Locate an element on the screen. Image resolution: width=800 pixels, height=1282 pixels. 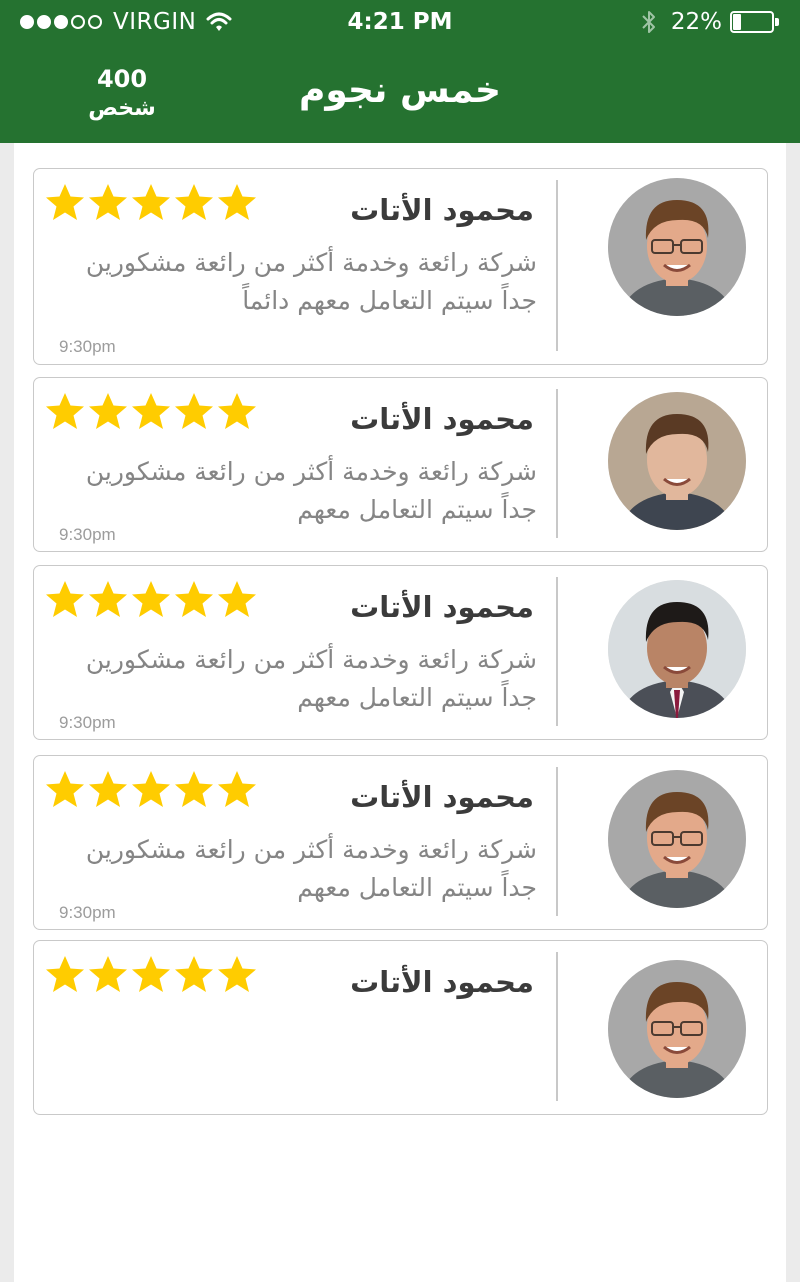
app-header: VIRGIN 4:21 PM 22% 400 شخص خمس نجوم is located at coordinates (400, 71).